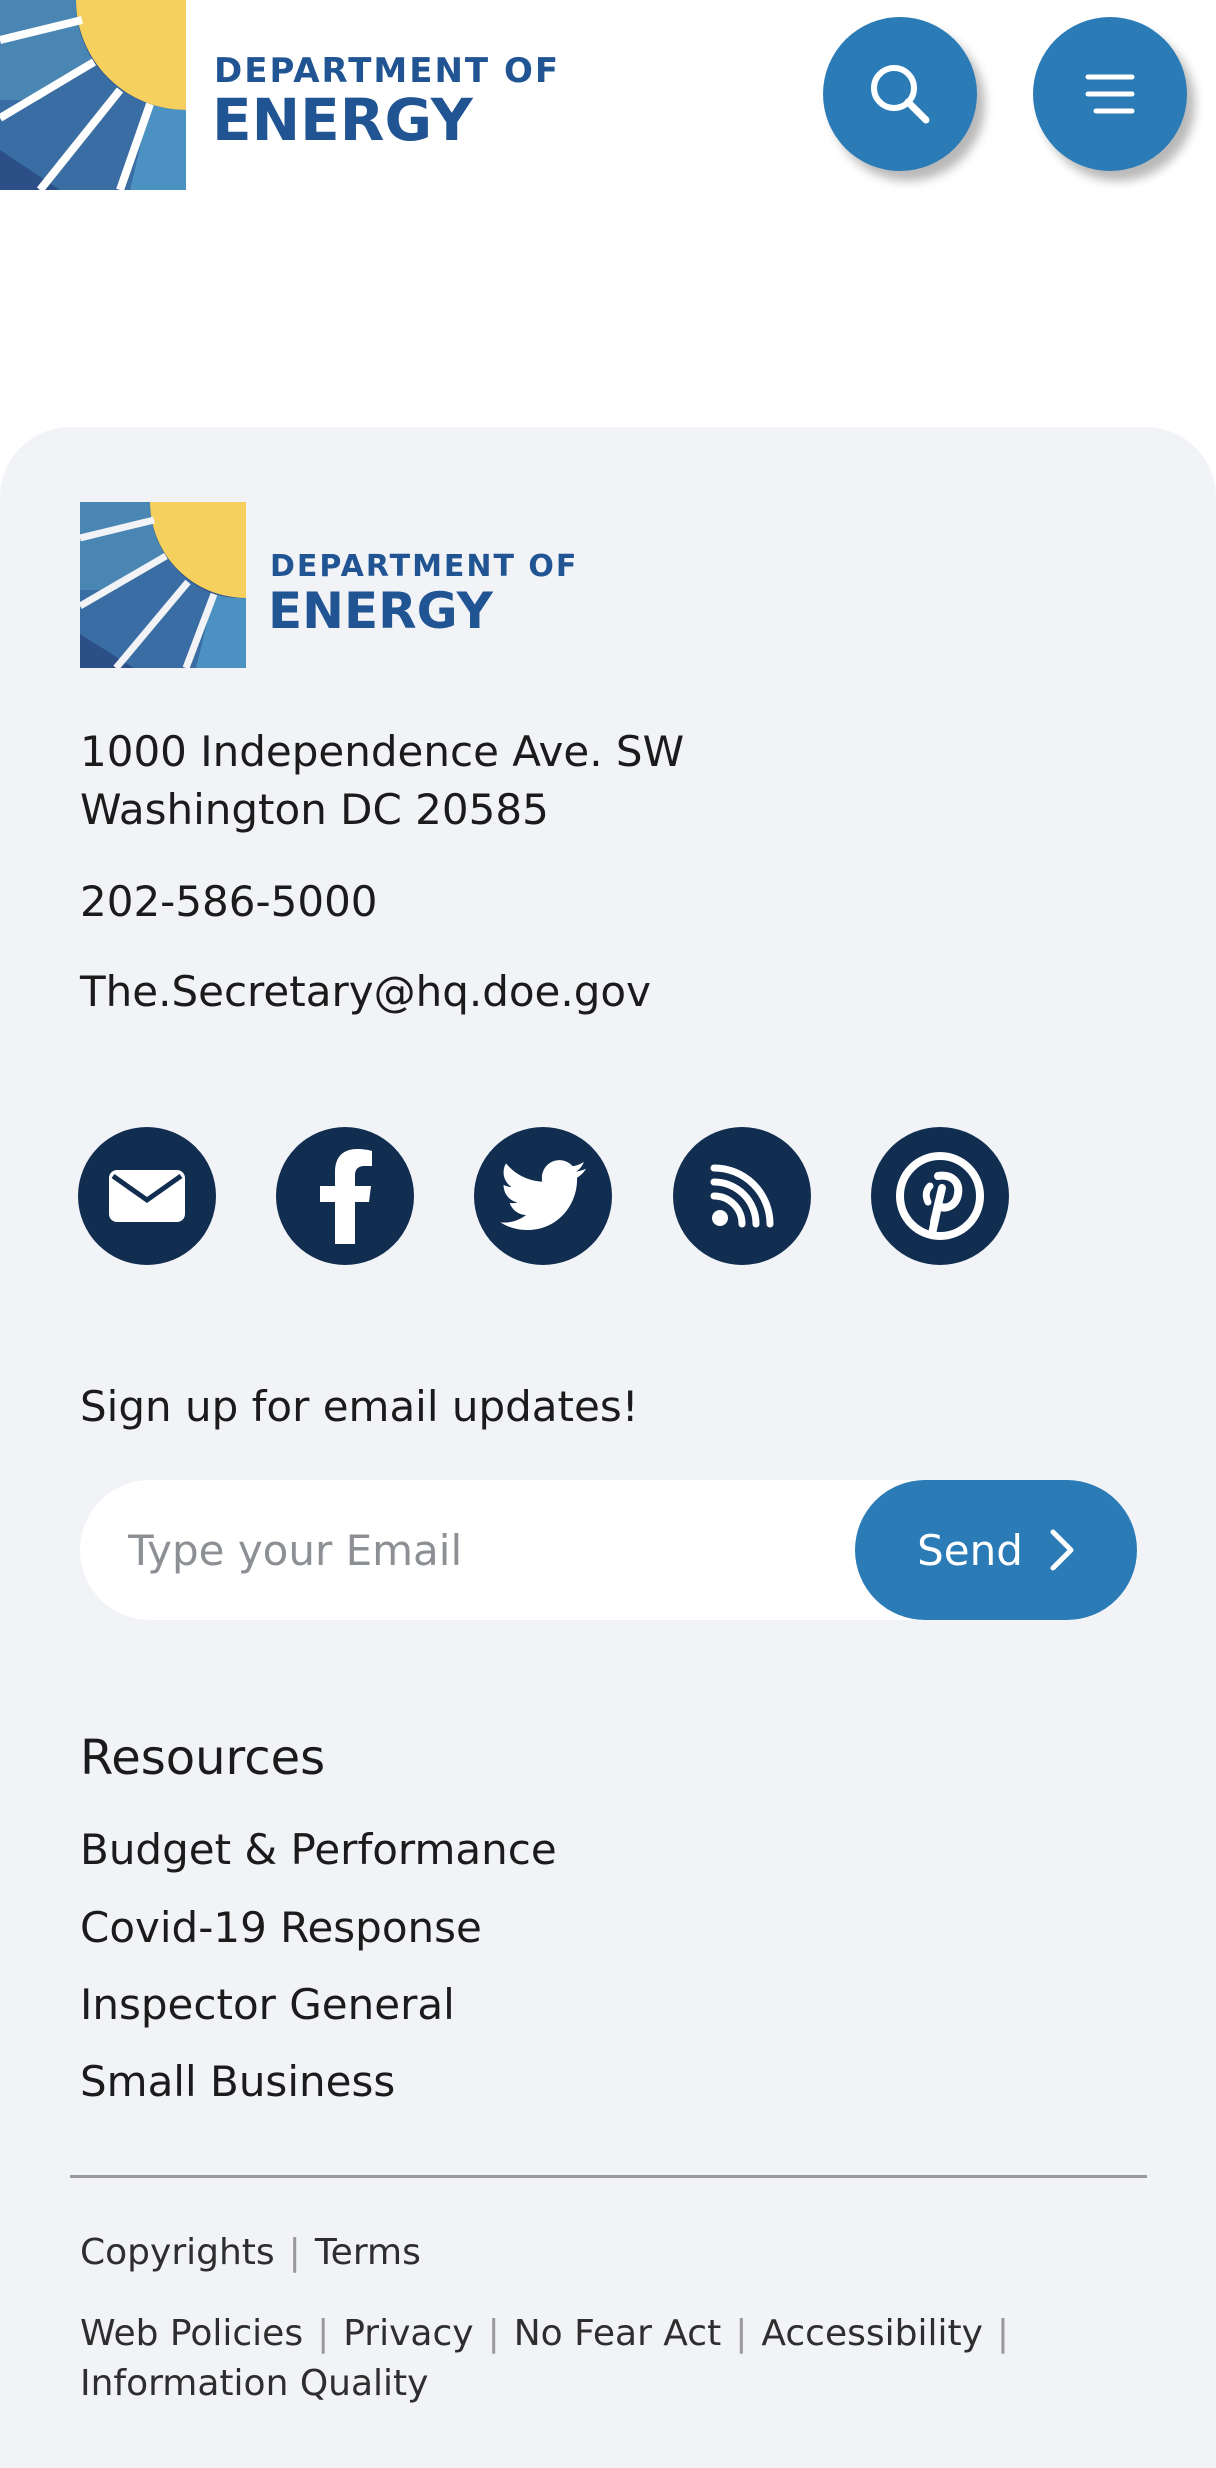  I want to click on legal-links-row3: Information Quality, so click(254, 2383).